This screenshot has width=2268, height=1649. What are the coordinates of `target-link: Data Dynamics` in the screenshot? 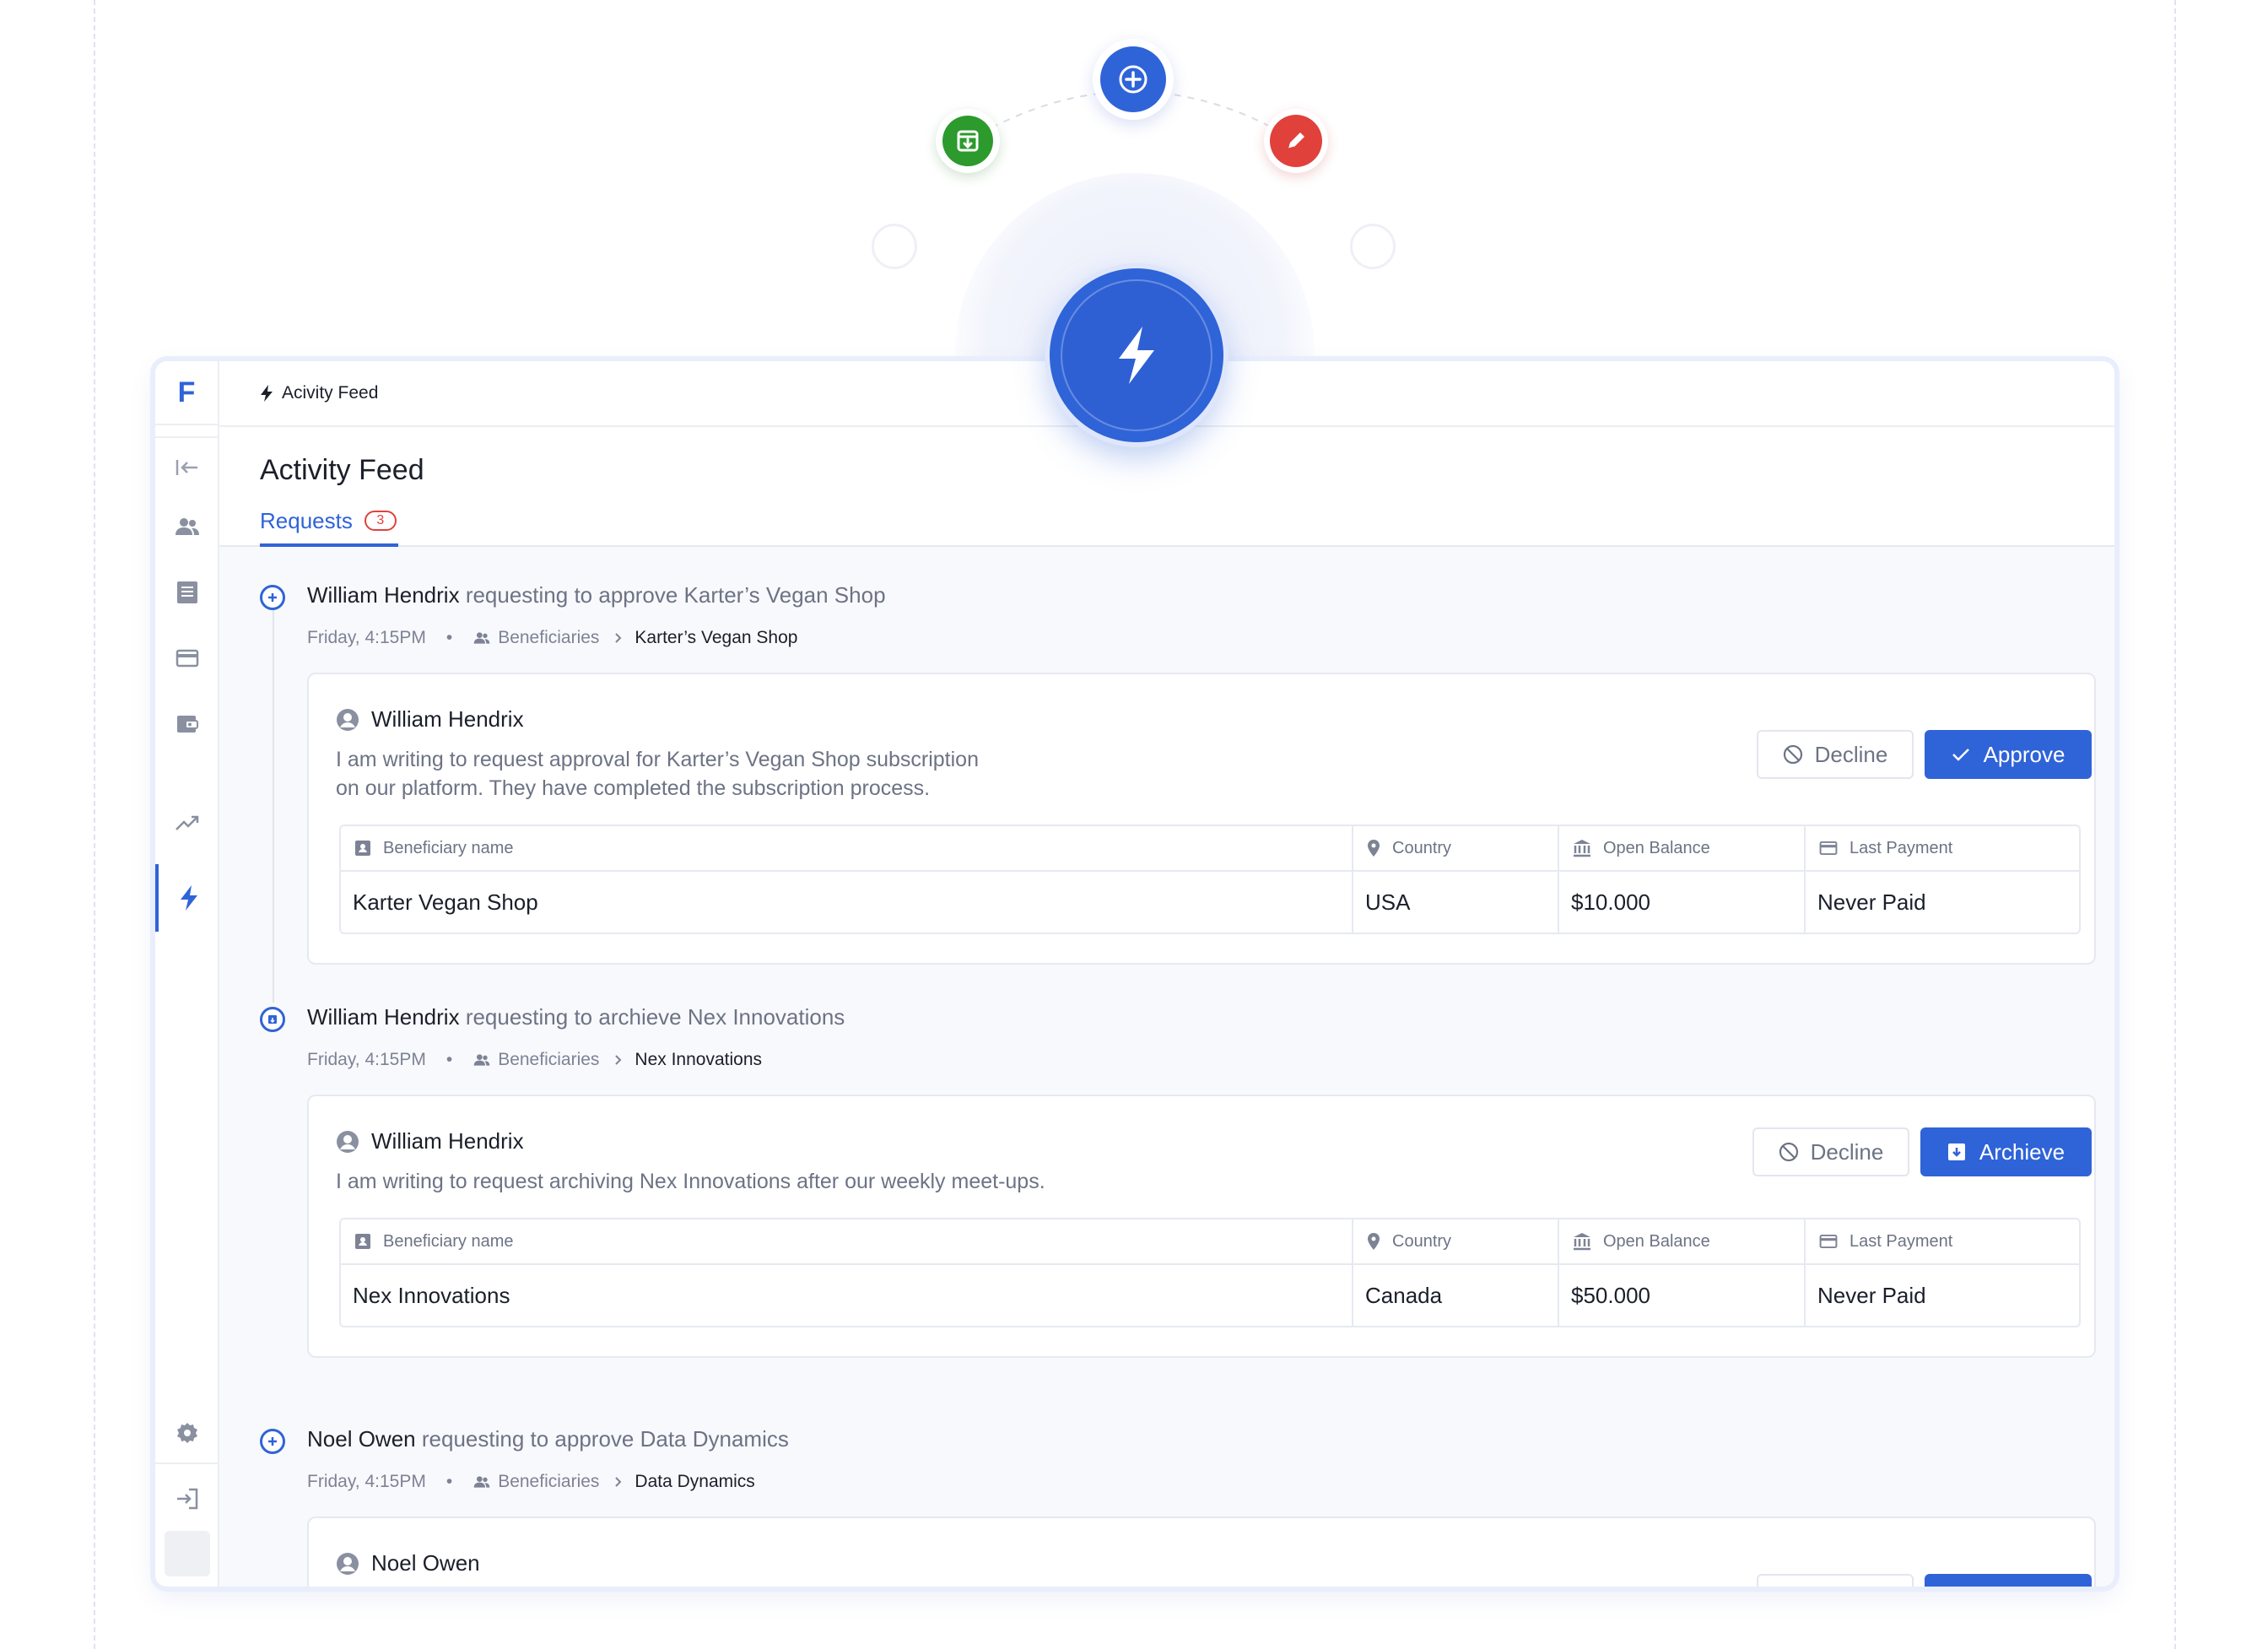 It's located at (694, 1482).